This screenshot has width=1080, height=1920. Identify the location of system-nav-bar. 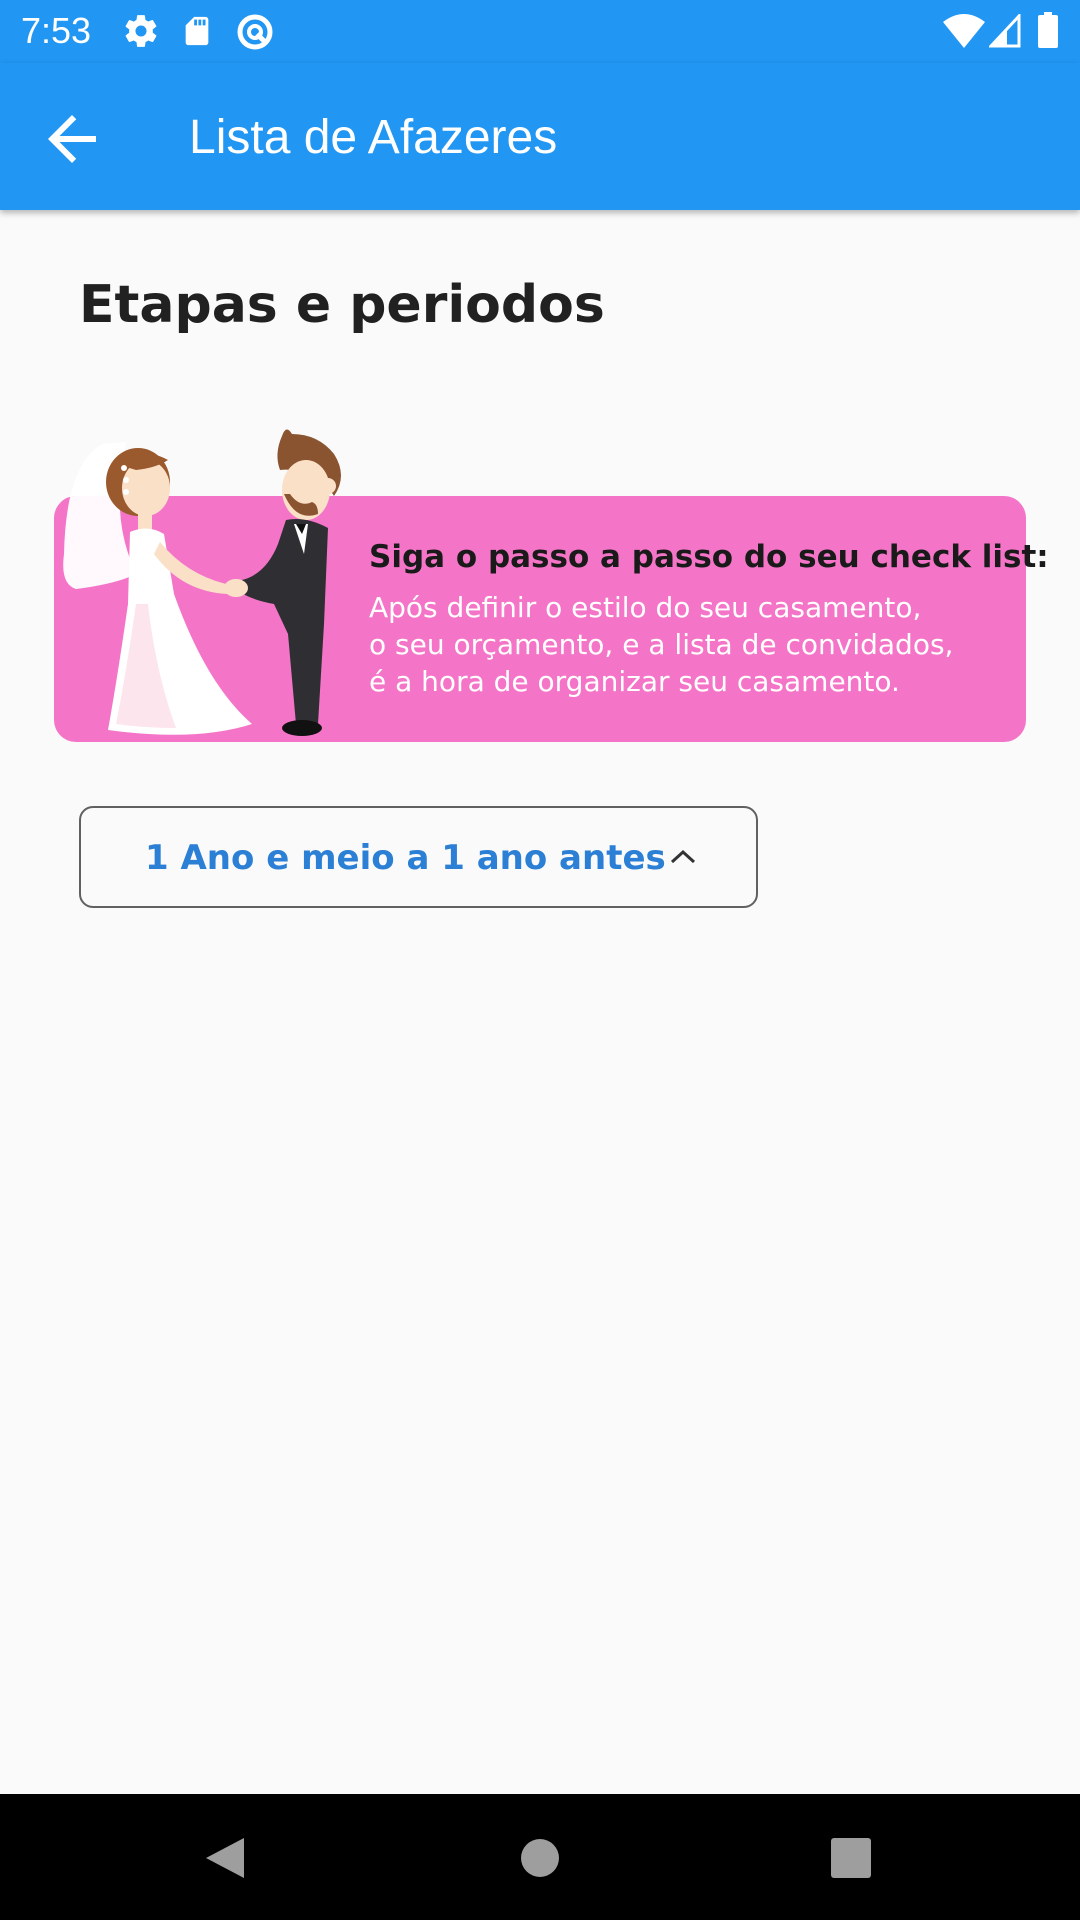
(540, 1857).